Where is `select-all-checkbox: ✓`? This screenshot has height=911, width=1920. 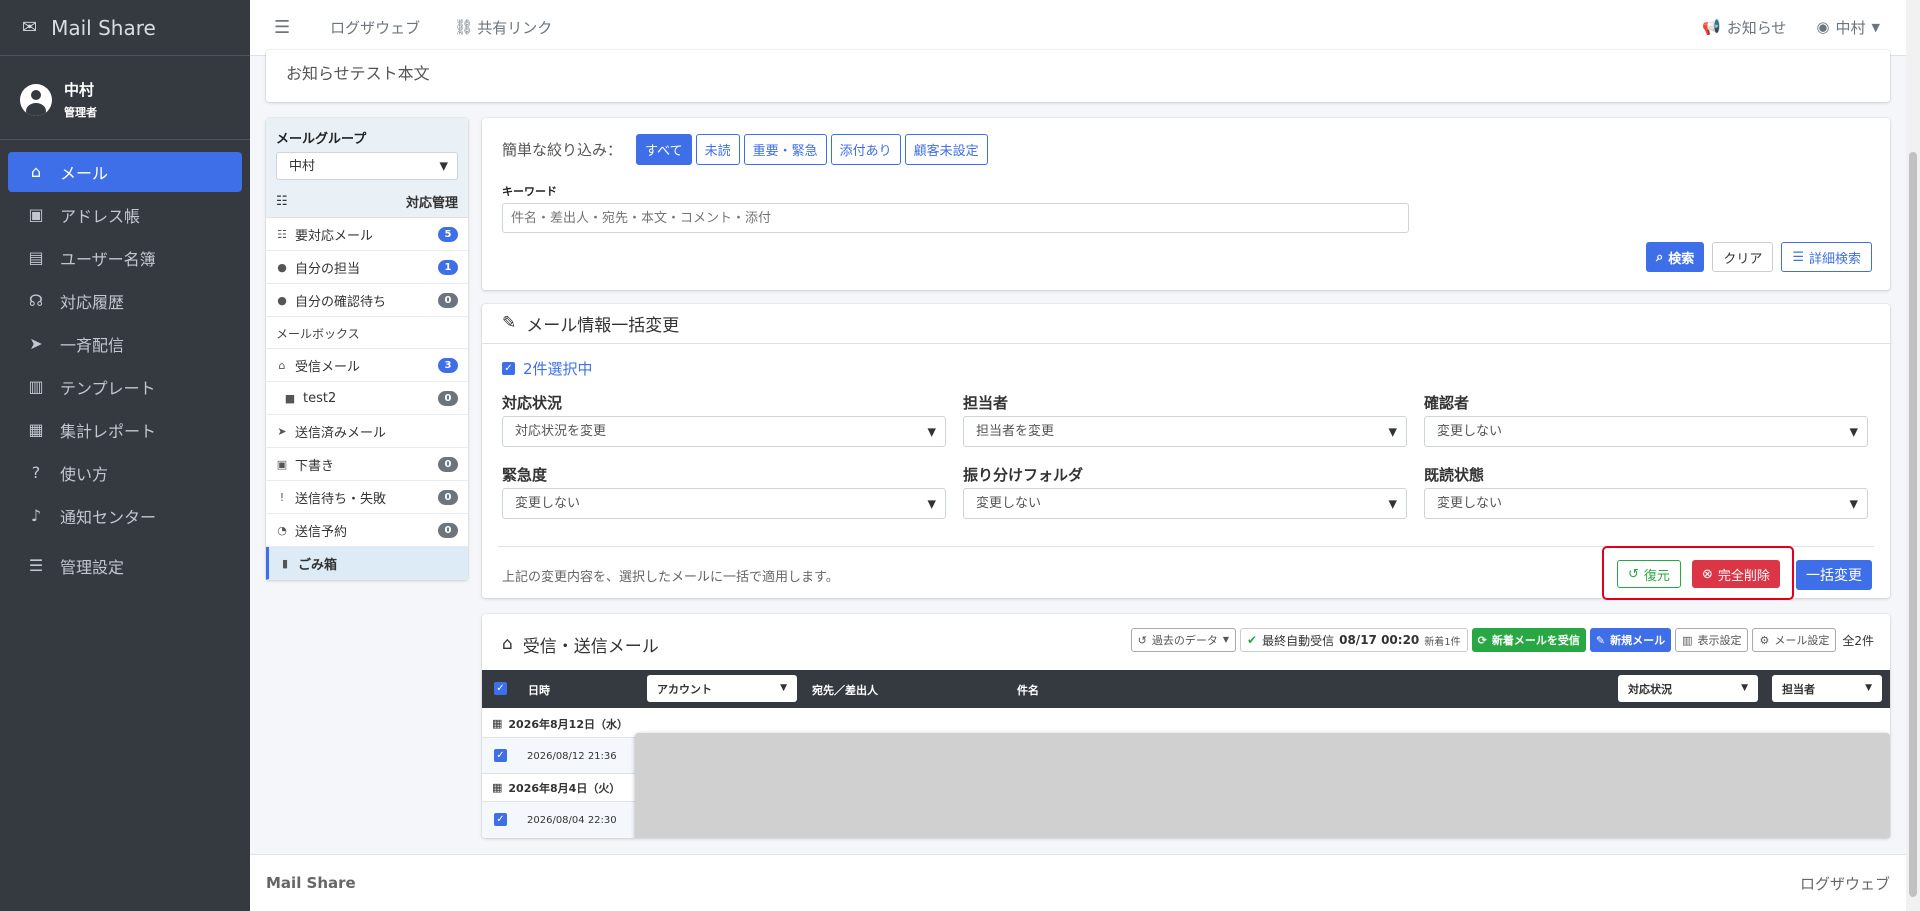 select-all-checkbox: ✓ is located at coordinates (500, 688).